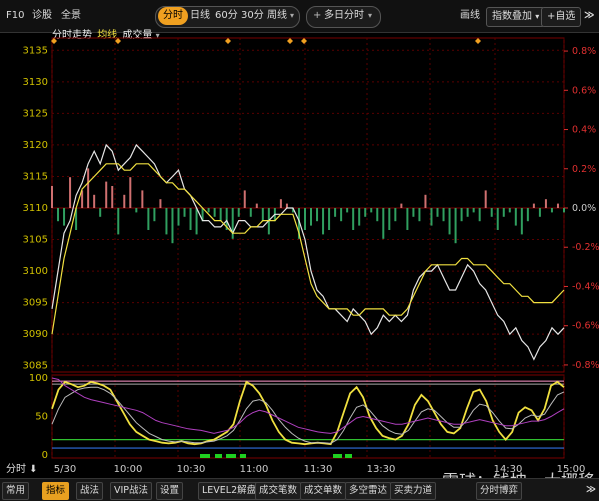 The image size is (599, 501). What do you see at coordinates (56, 491) in the screenshot?
I see `tab-indicators: 指标` at bounding box center [56, 491].